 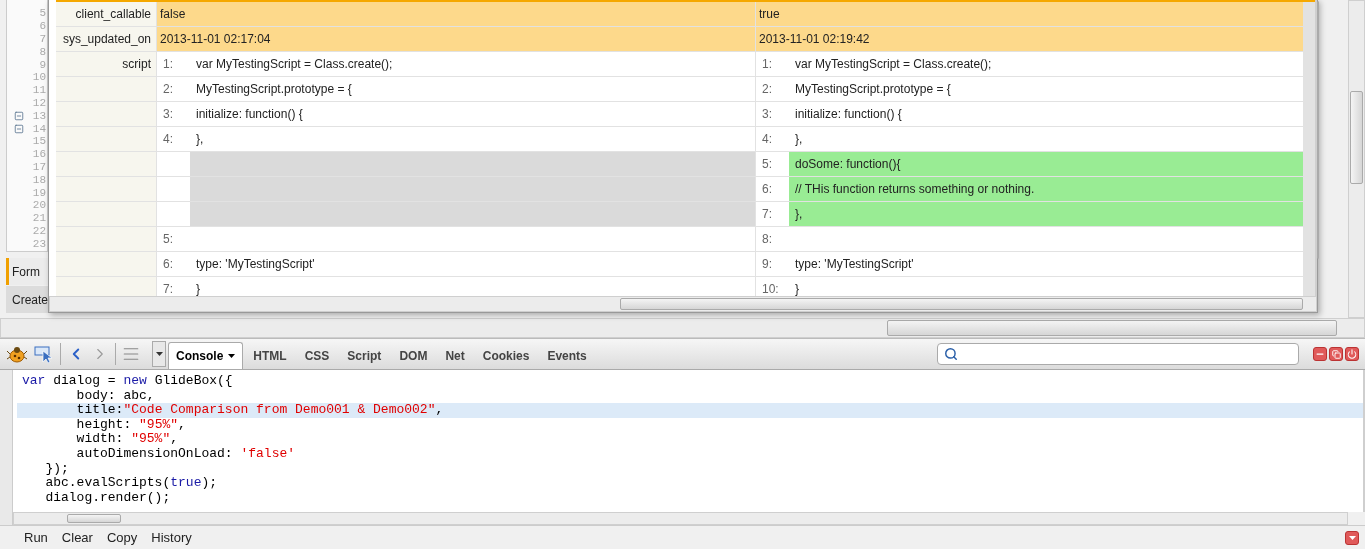 I want to click on bug-icon, so click(x=17, y=354).